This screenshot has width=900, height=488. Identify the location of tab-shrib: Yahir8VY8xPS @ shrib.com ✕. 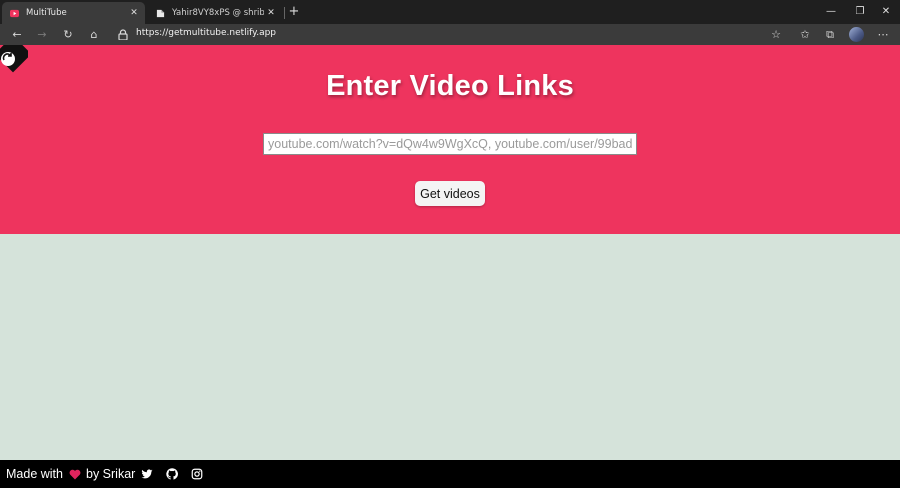
(215, 13).